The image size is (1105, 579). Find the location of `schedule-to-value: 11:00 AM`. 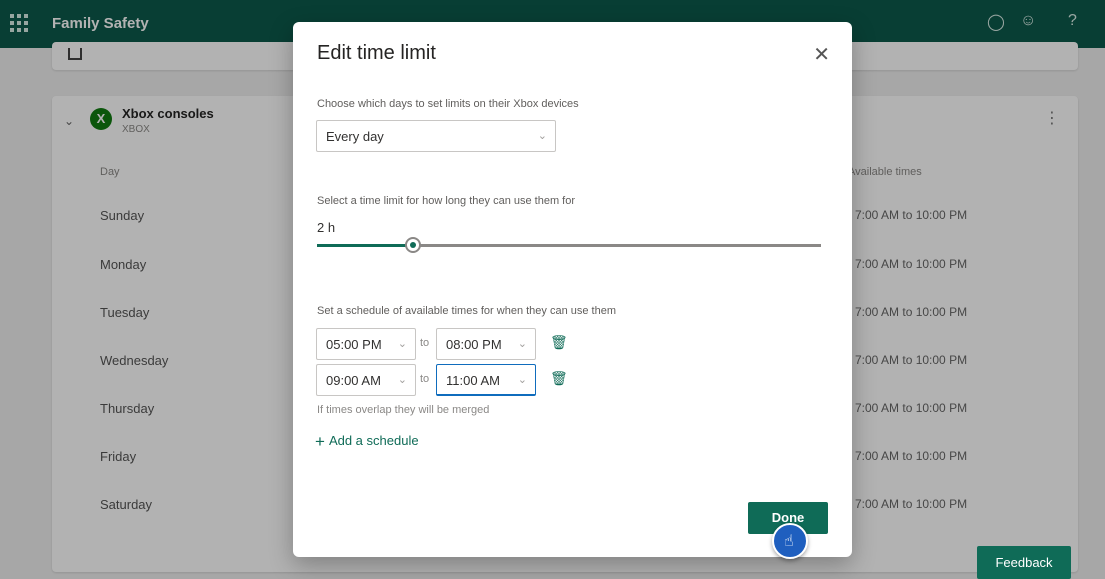

schedule-to-value: 11:00 AM is located at coordinates (473, 380).